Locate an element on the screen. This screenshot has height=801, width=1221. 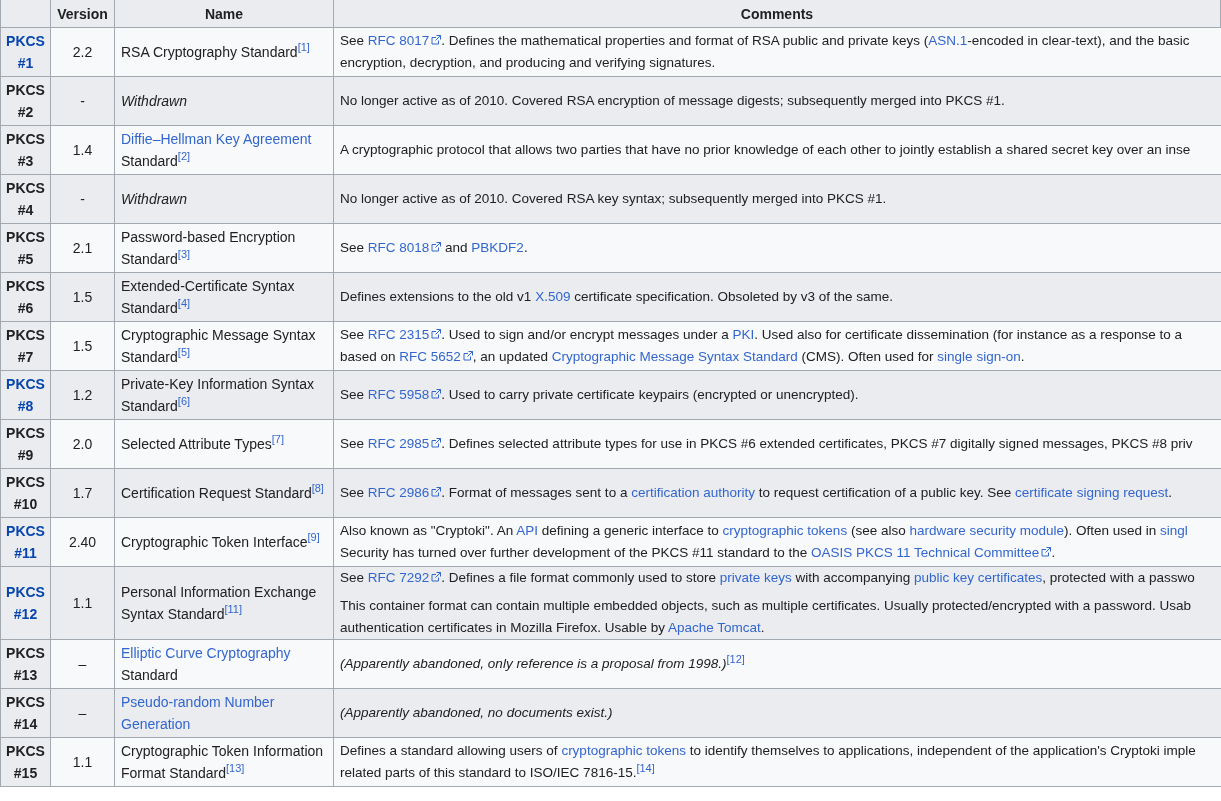
link: PBKDF2 is located at coordinates (497, 247).